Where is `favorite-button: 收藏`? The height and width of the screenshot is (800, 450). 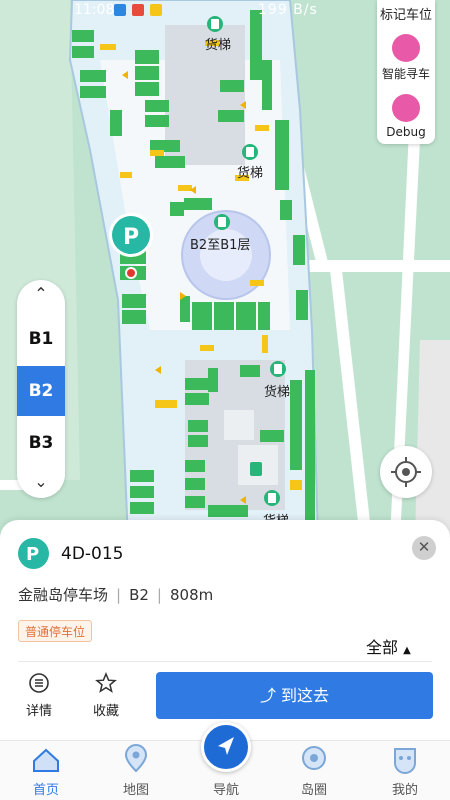 favorite-button: 收藏 is located at coordinates (106, 695).